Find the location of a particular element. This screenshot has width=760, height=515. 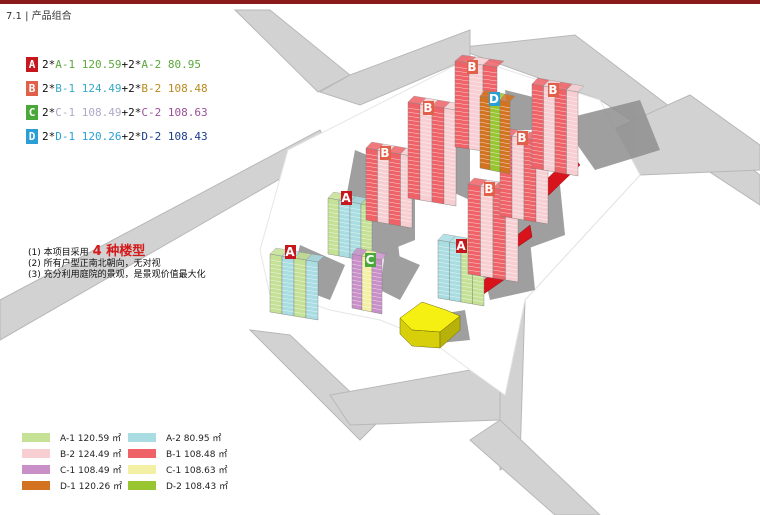

type-badge: B is located at coordinates (32, 88).